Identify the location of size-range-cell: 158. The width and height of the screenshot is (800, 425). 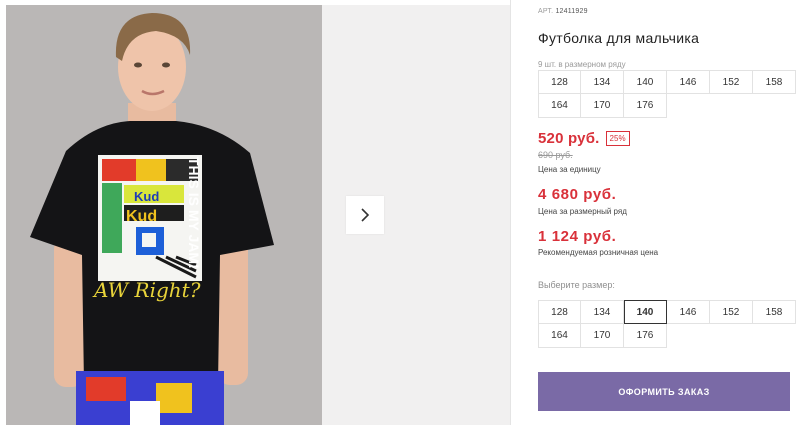
(774, 82).